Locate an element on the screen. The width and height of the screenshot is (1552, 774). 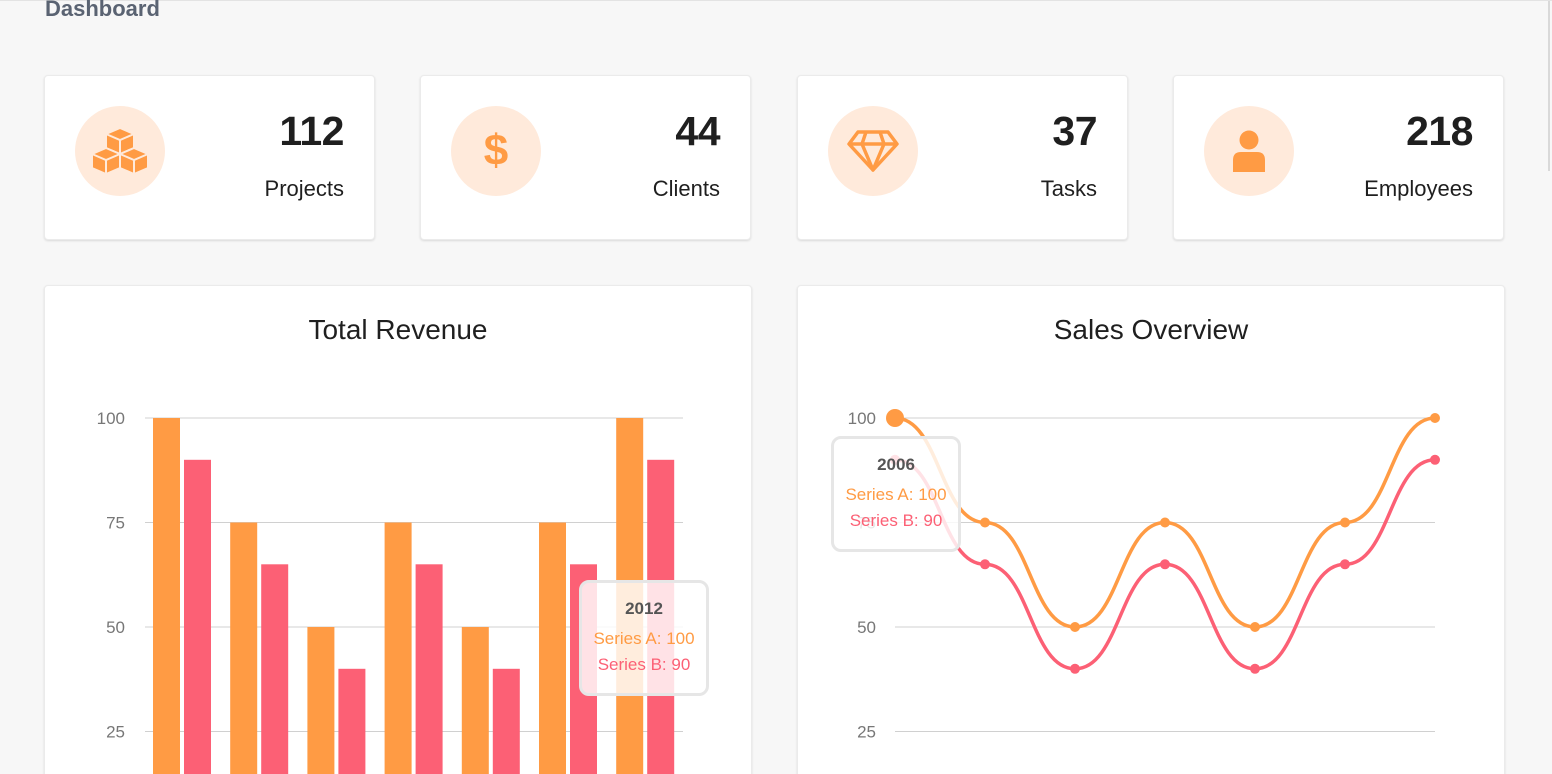
stat-label: Clients is located at coordinates (686, 188).